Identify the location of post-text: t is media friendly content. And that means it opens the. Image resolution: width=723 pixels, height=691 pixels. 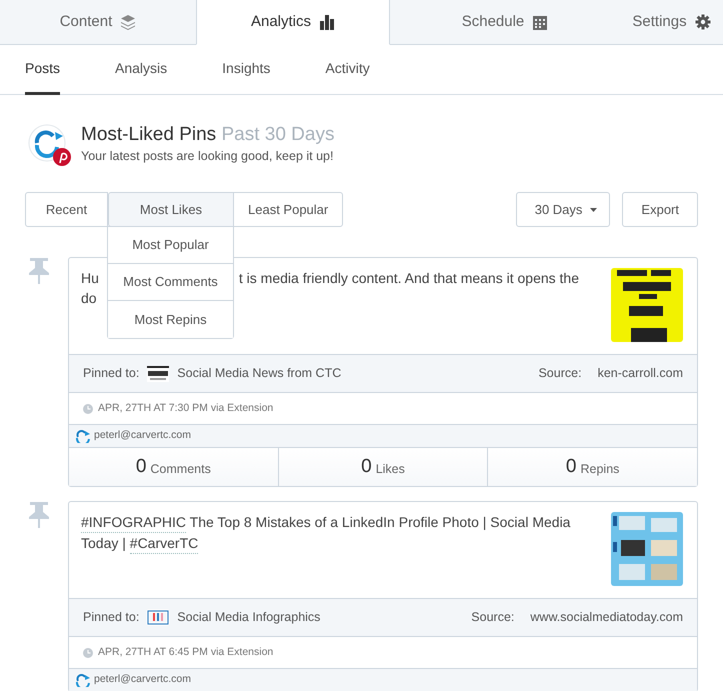
(408, 278).